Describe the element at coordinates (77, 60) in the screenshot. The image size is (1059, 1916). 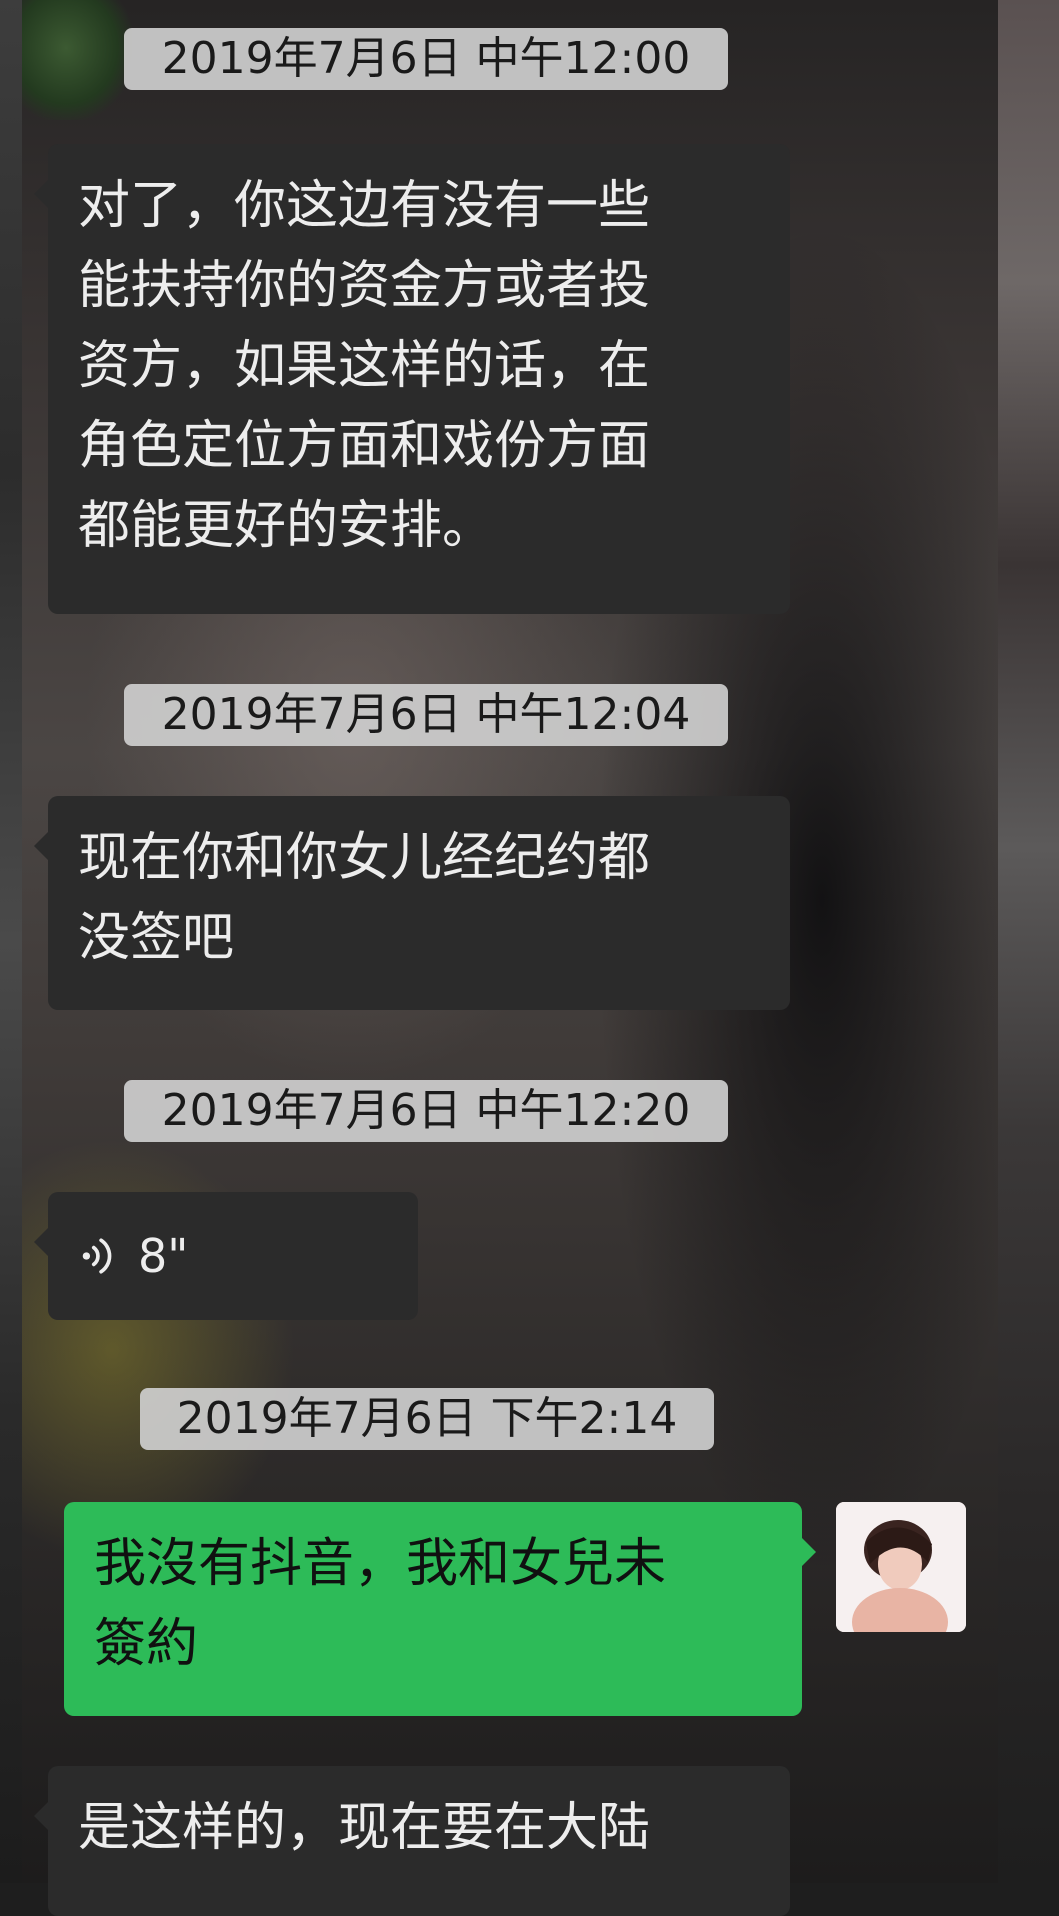
I see `background-plant` at that location.